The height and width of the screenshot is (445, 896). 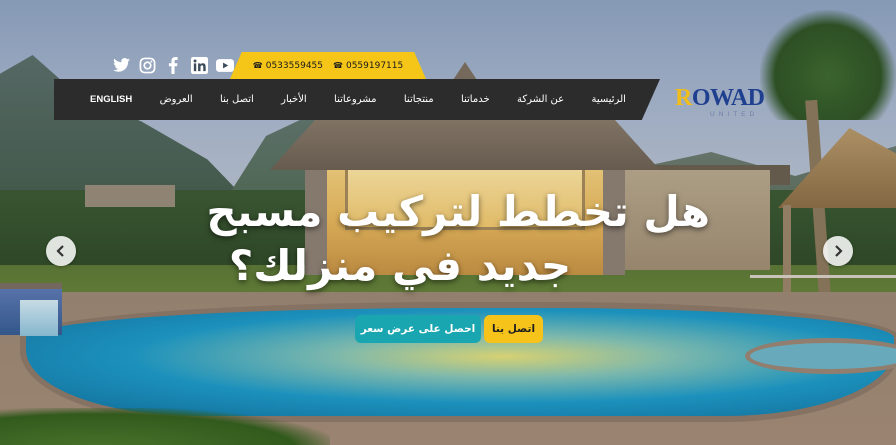 What do you see at coordinates (111, 99) in the screenshot?
I see `nav-item-english: ENGLISH` at bounding box center [111, 99].